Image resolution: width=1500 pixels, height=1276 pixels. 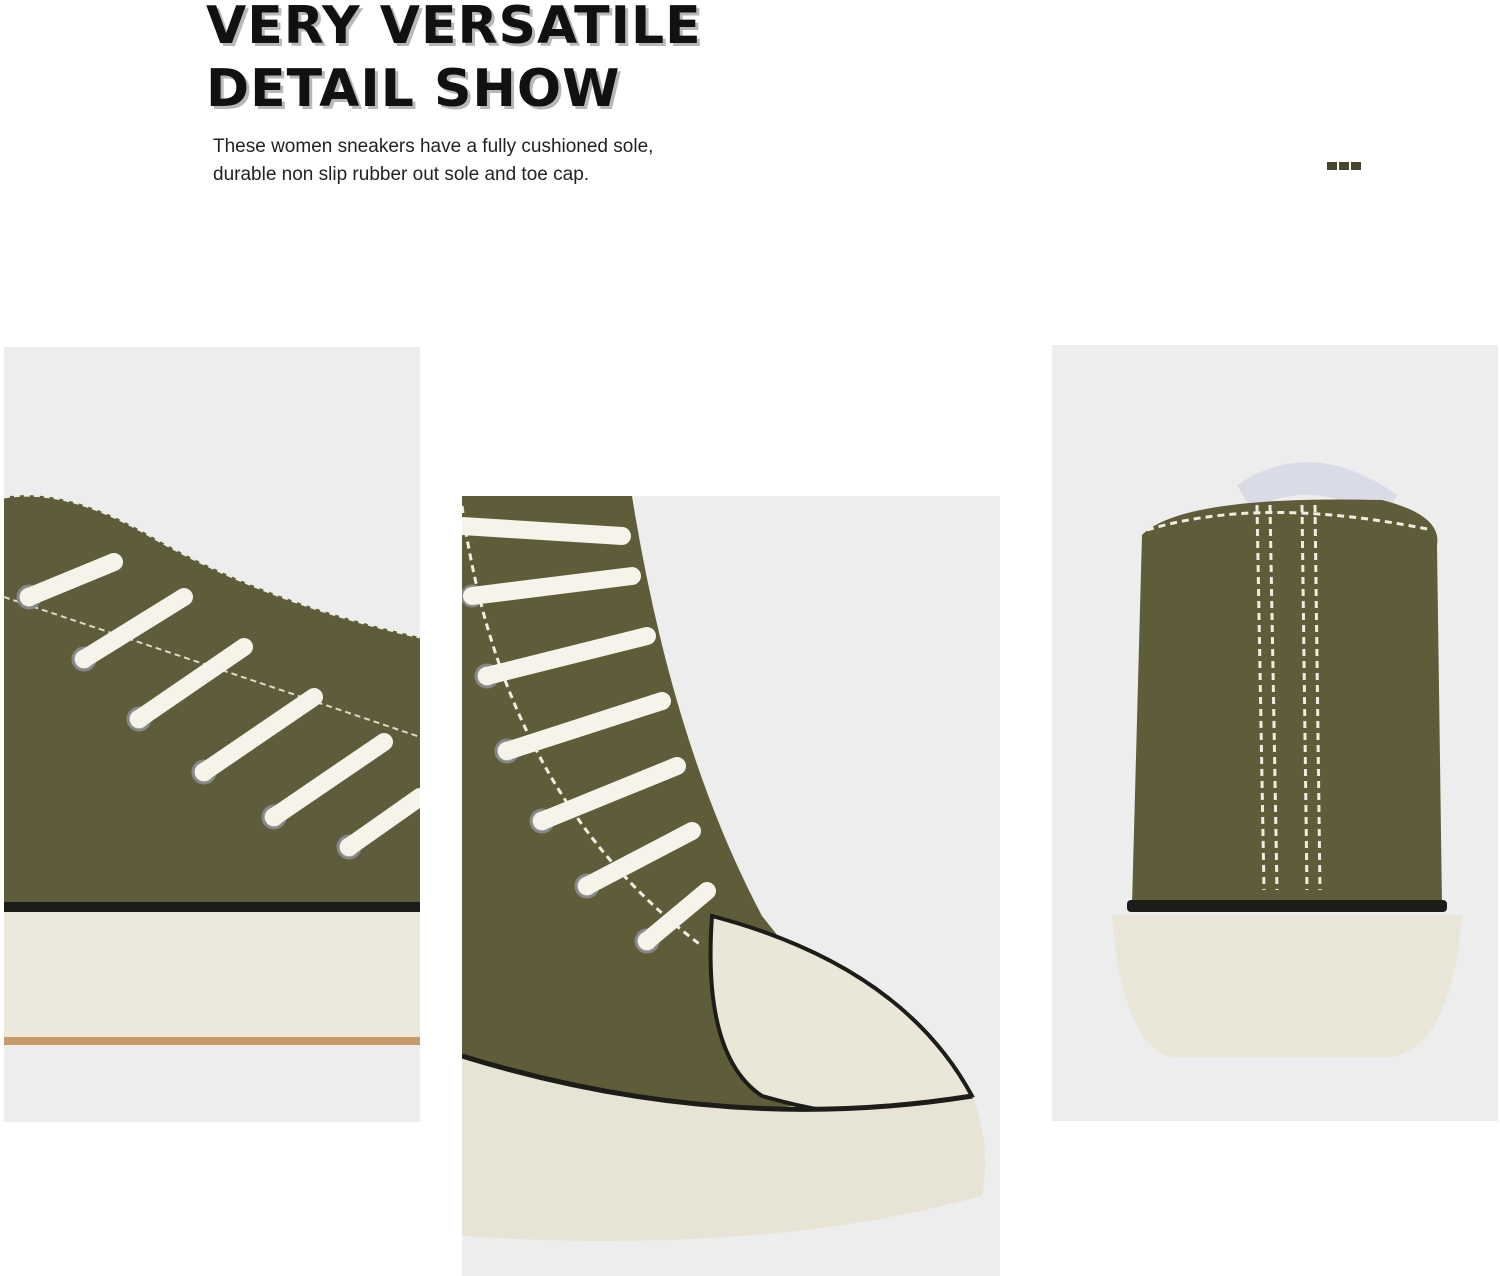 I want to click on color-swatch-dots, so click(x=1344, y=166).